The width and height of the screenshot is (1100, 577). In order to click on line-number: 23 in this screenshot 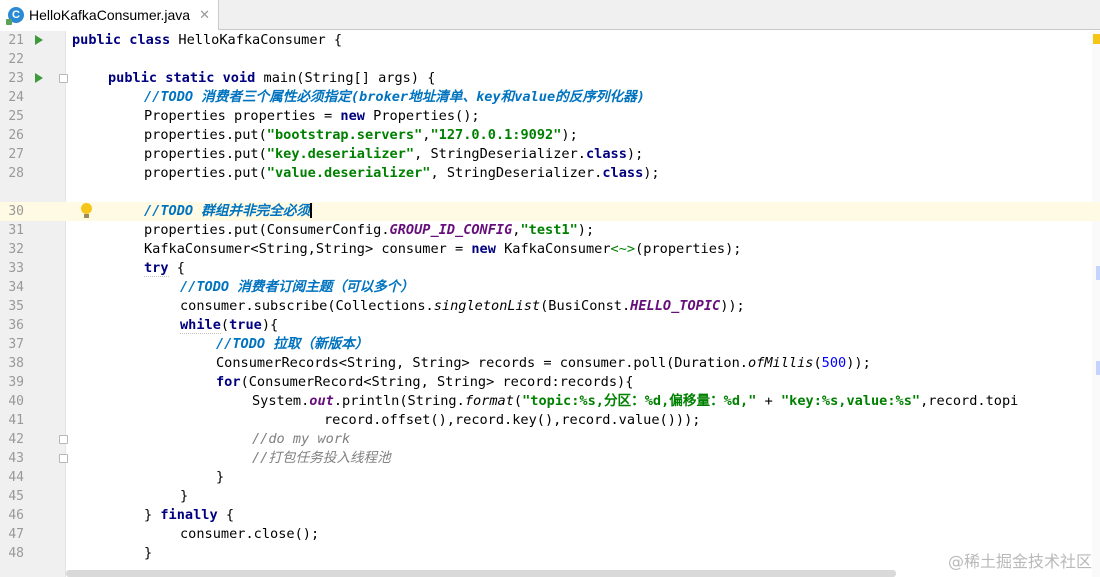, I will do `click(16, 78)`.